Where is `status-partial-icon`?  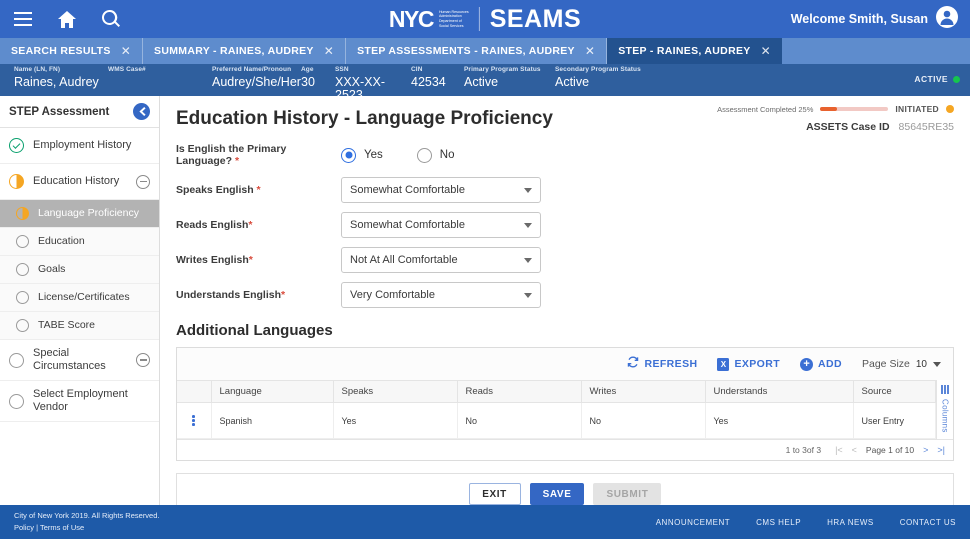
status-partial-icon is located at coordinates (16, 181).